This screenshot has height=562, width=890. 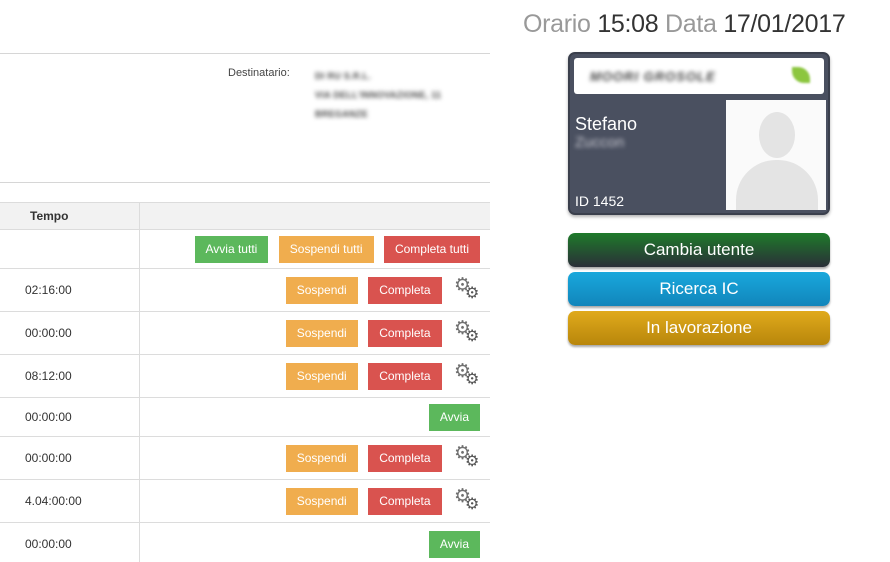 I want to click on clock-display: Orario 15:08 Data 17/01/2017, so click(x=684, y=24).